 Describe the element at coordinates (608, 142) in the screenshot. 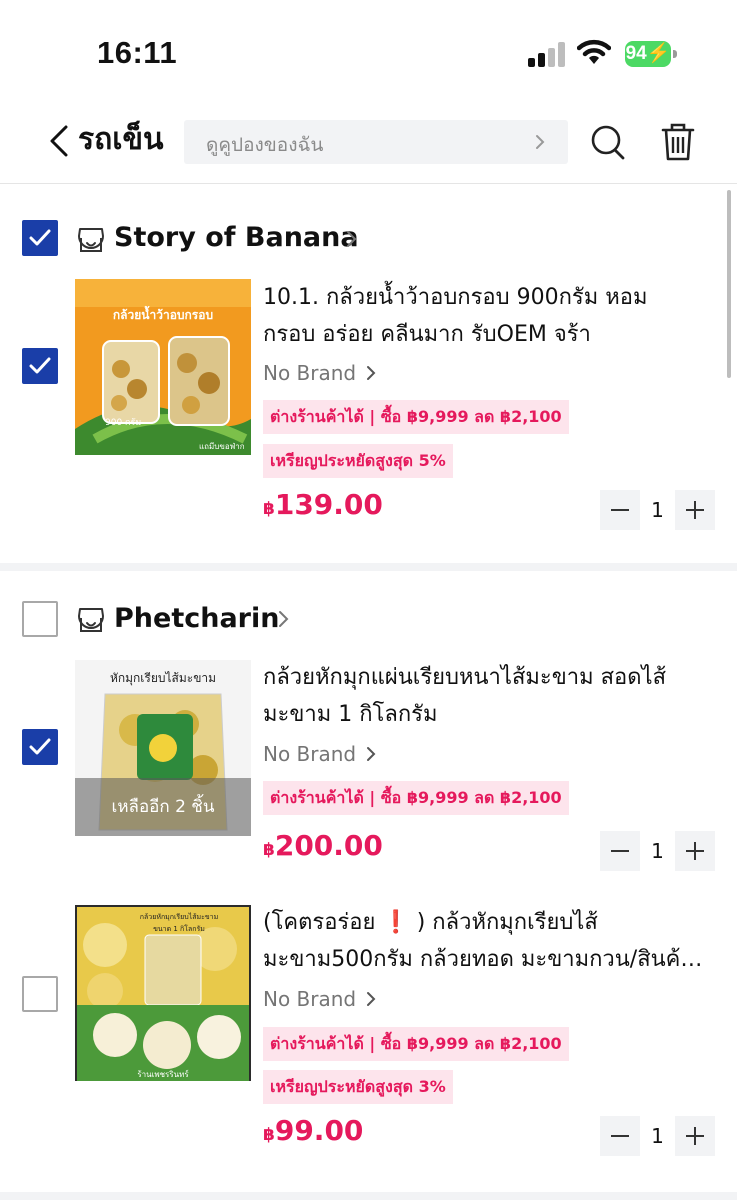

I see `search-icon` at that location.